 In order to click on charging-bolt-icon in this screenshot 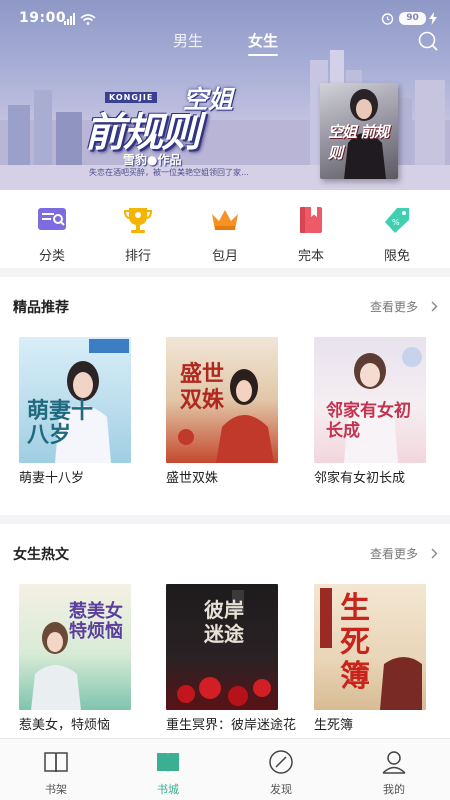, I will do `click(433, 18)`.